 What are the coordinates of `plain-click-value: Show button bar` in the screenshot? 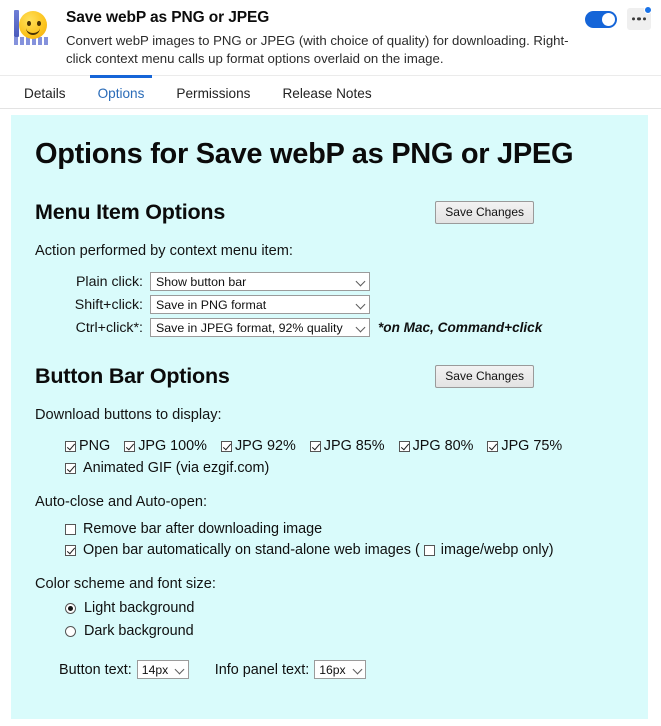 It's located at (201, 281).